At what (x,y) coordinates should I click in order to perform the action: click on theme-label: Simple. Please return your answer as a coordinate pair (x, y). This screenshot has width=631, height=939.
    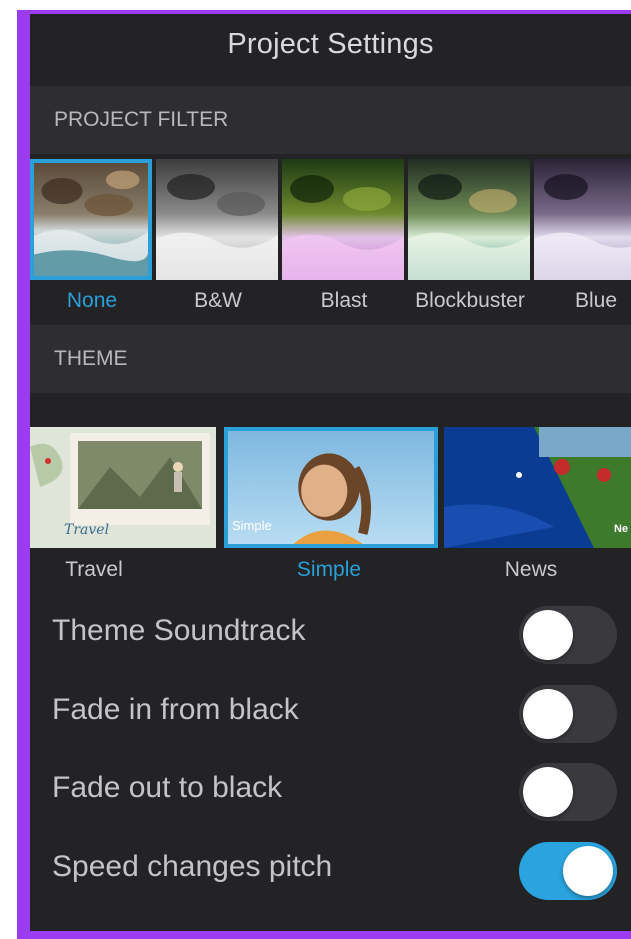
    Looking at the image, I should click on (329, 569).